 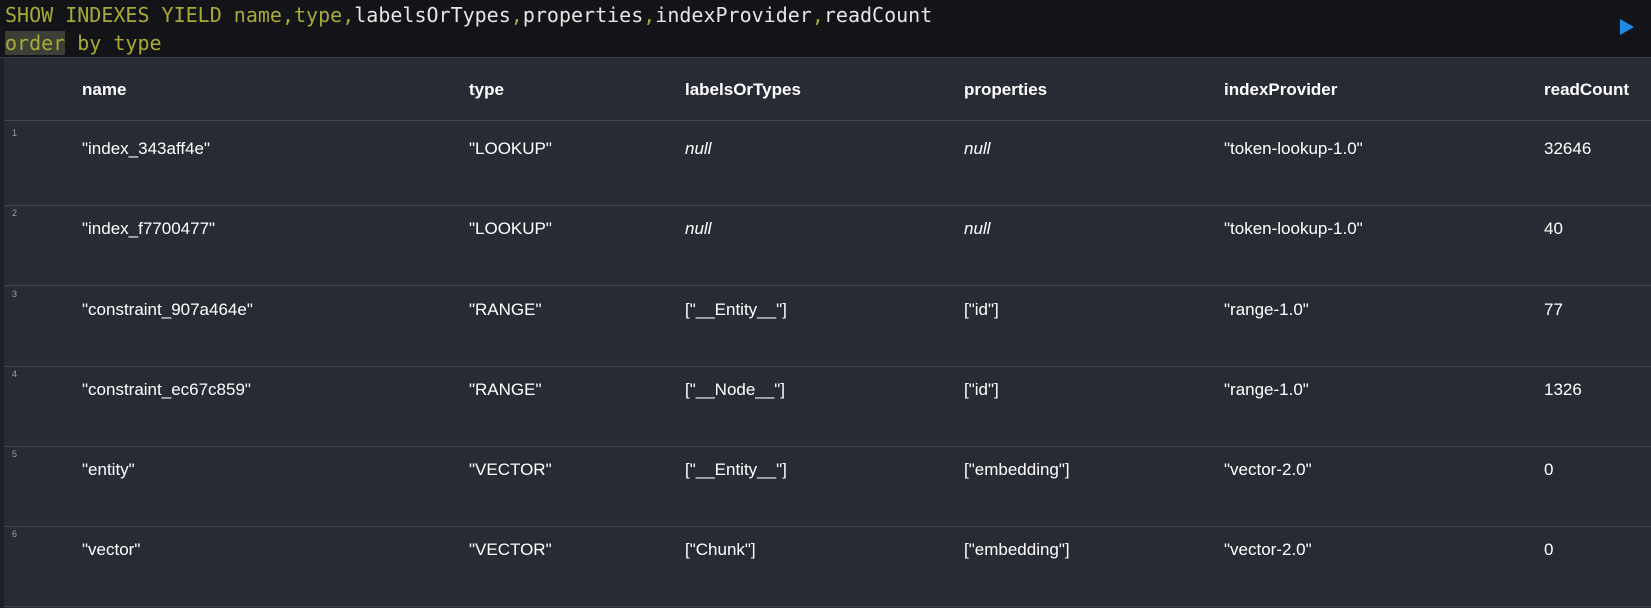 What do you see at coordinates (1563, 389) in the screenshot?
I see `cell-read-count: 1326` at bounding box center [1563, 389].